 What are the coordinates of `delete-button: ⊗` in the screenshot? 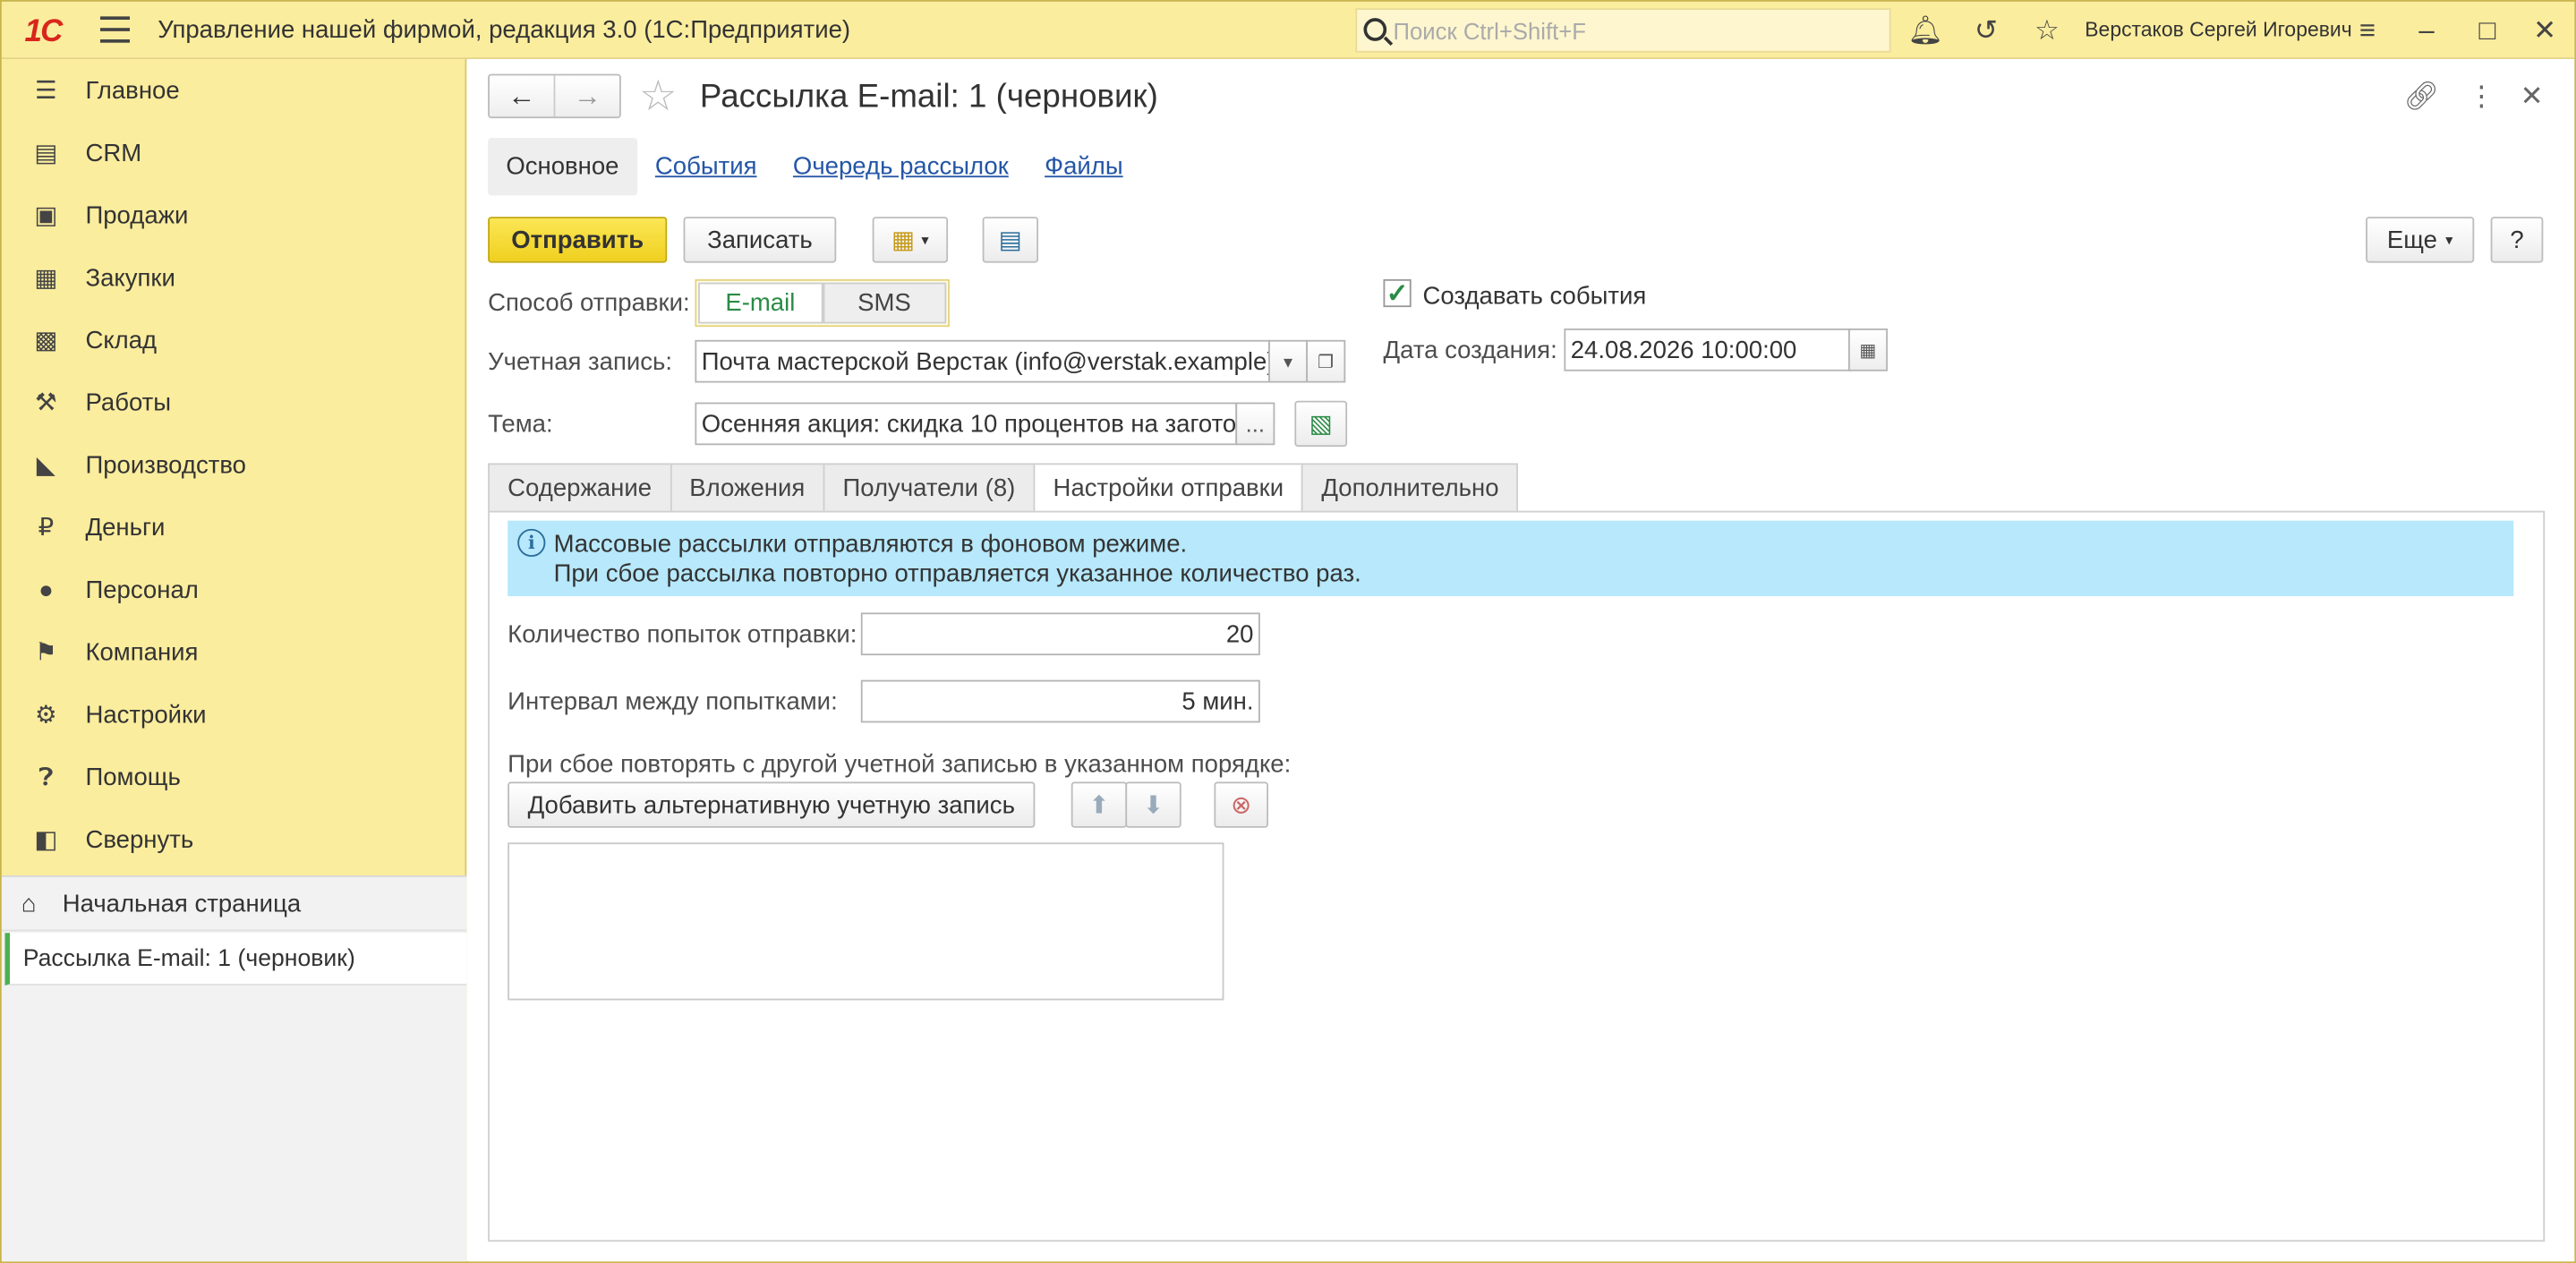 It's located at (1241, 805).